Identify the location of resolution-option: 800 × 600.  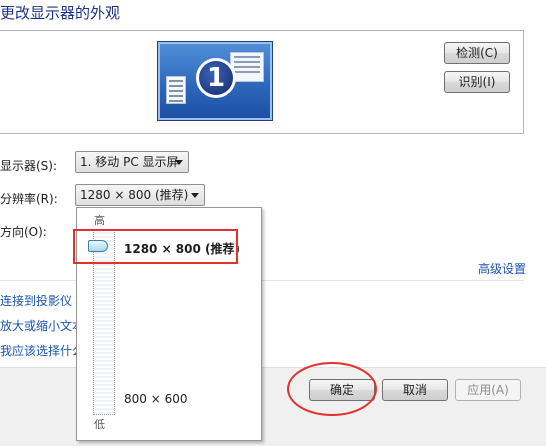
(156, 399).